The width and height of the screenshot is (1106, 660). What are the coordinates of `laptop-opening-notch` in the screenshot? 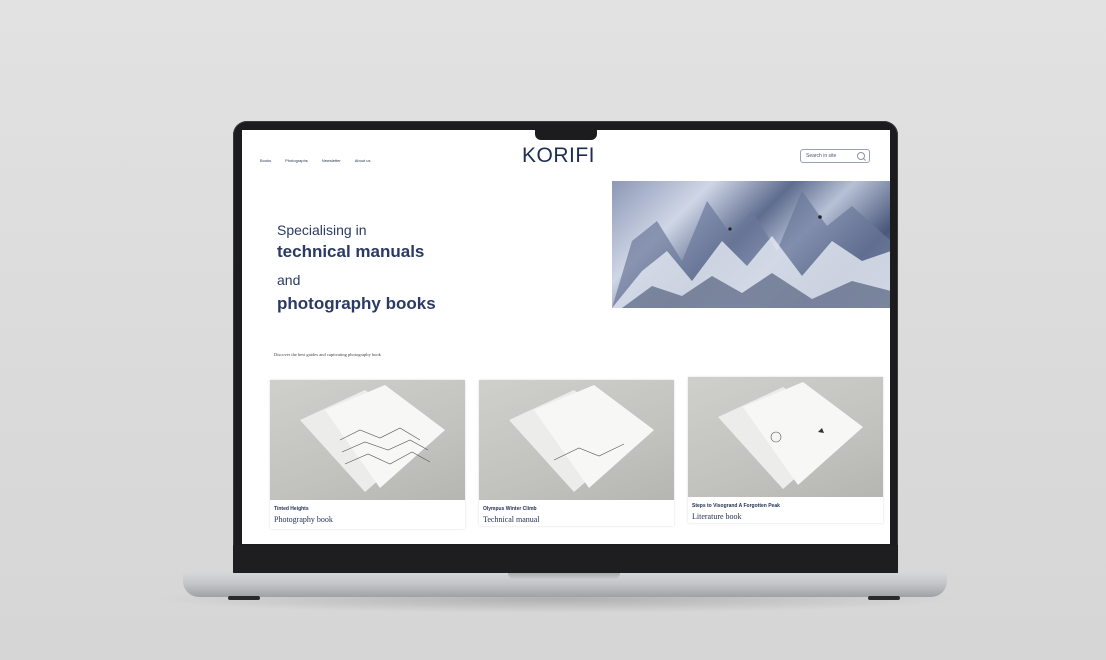 It's located at (564, 576).